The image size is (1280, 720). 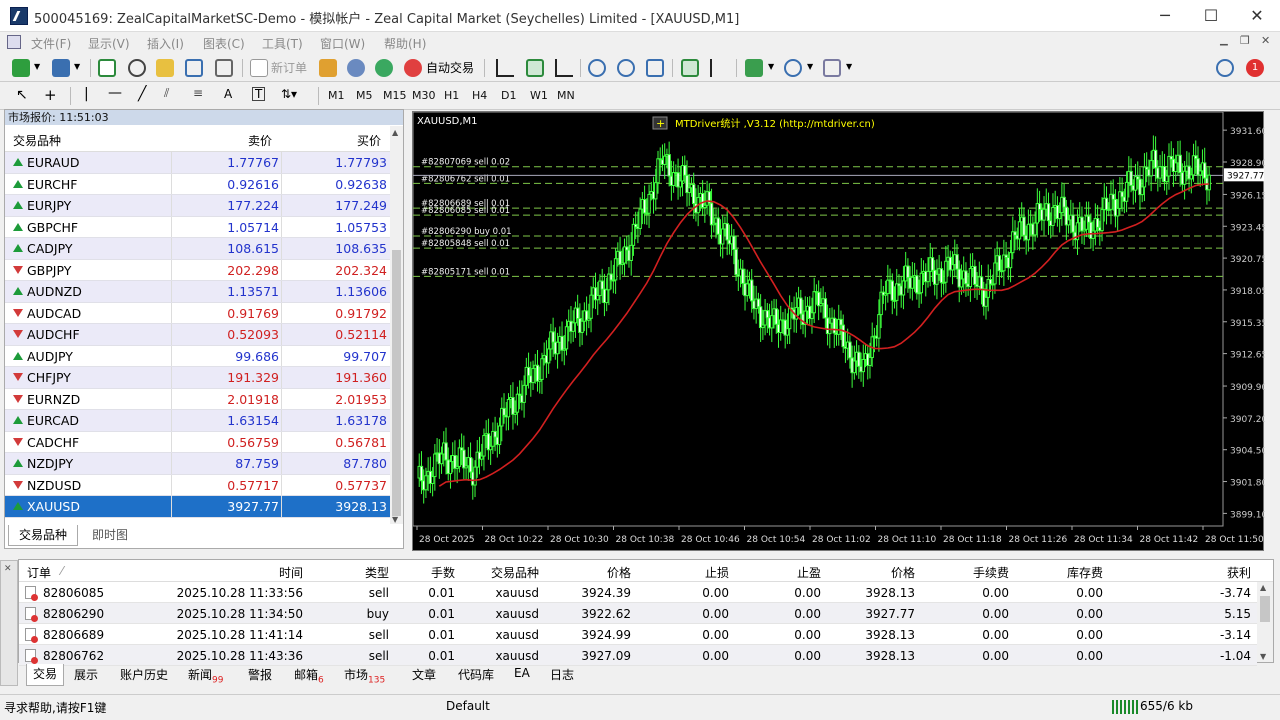 What do you see at coordinates (199, 206) in the screenshot?
I see `market-watch-row: EURJPY 177.224 177.249` at bounding box center [199, 206].